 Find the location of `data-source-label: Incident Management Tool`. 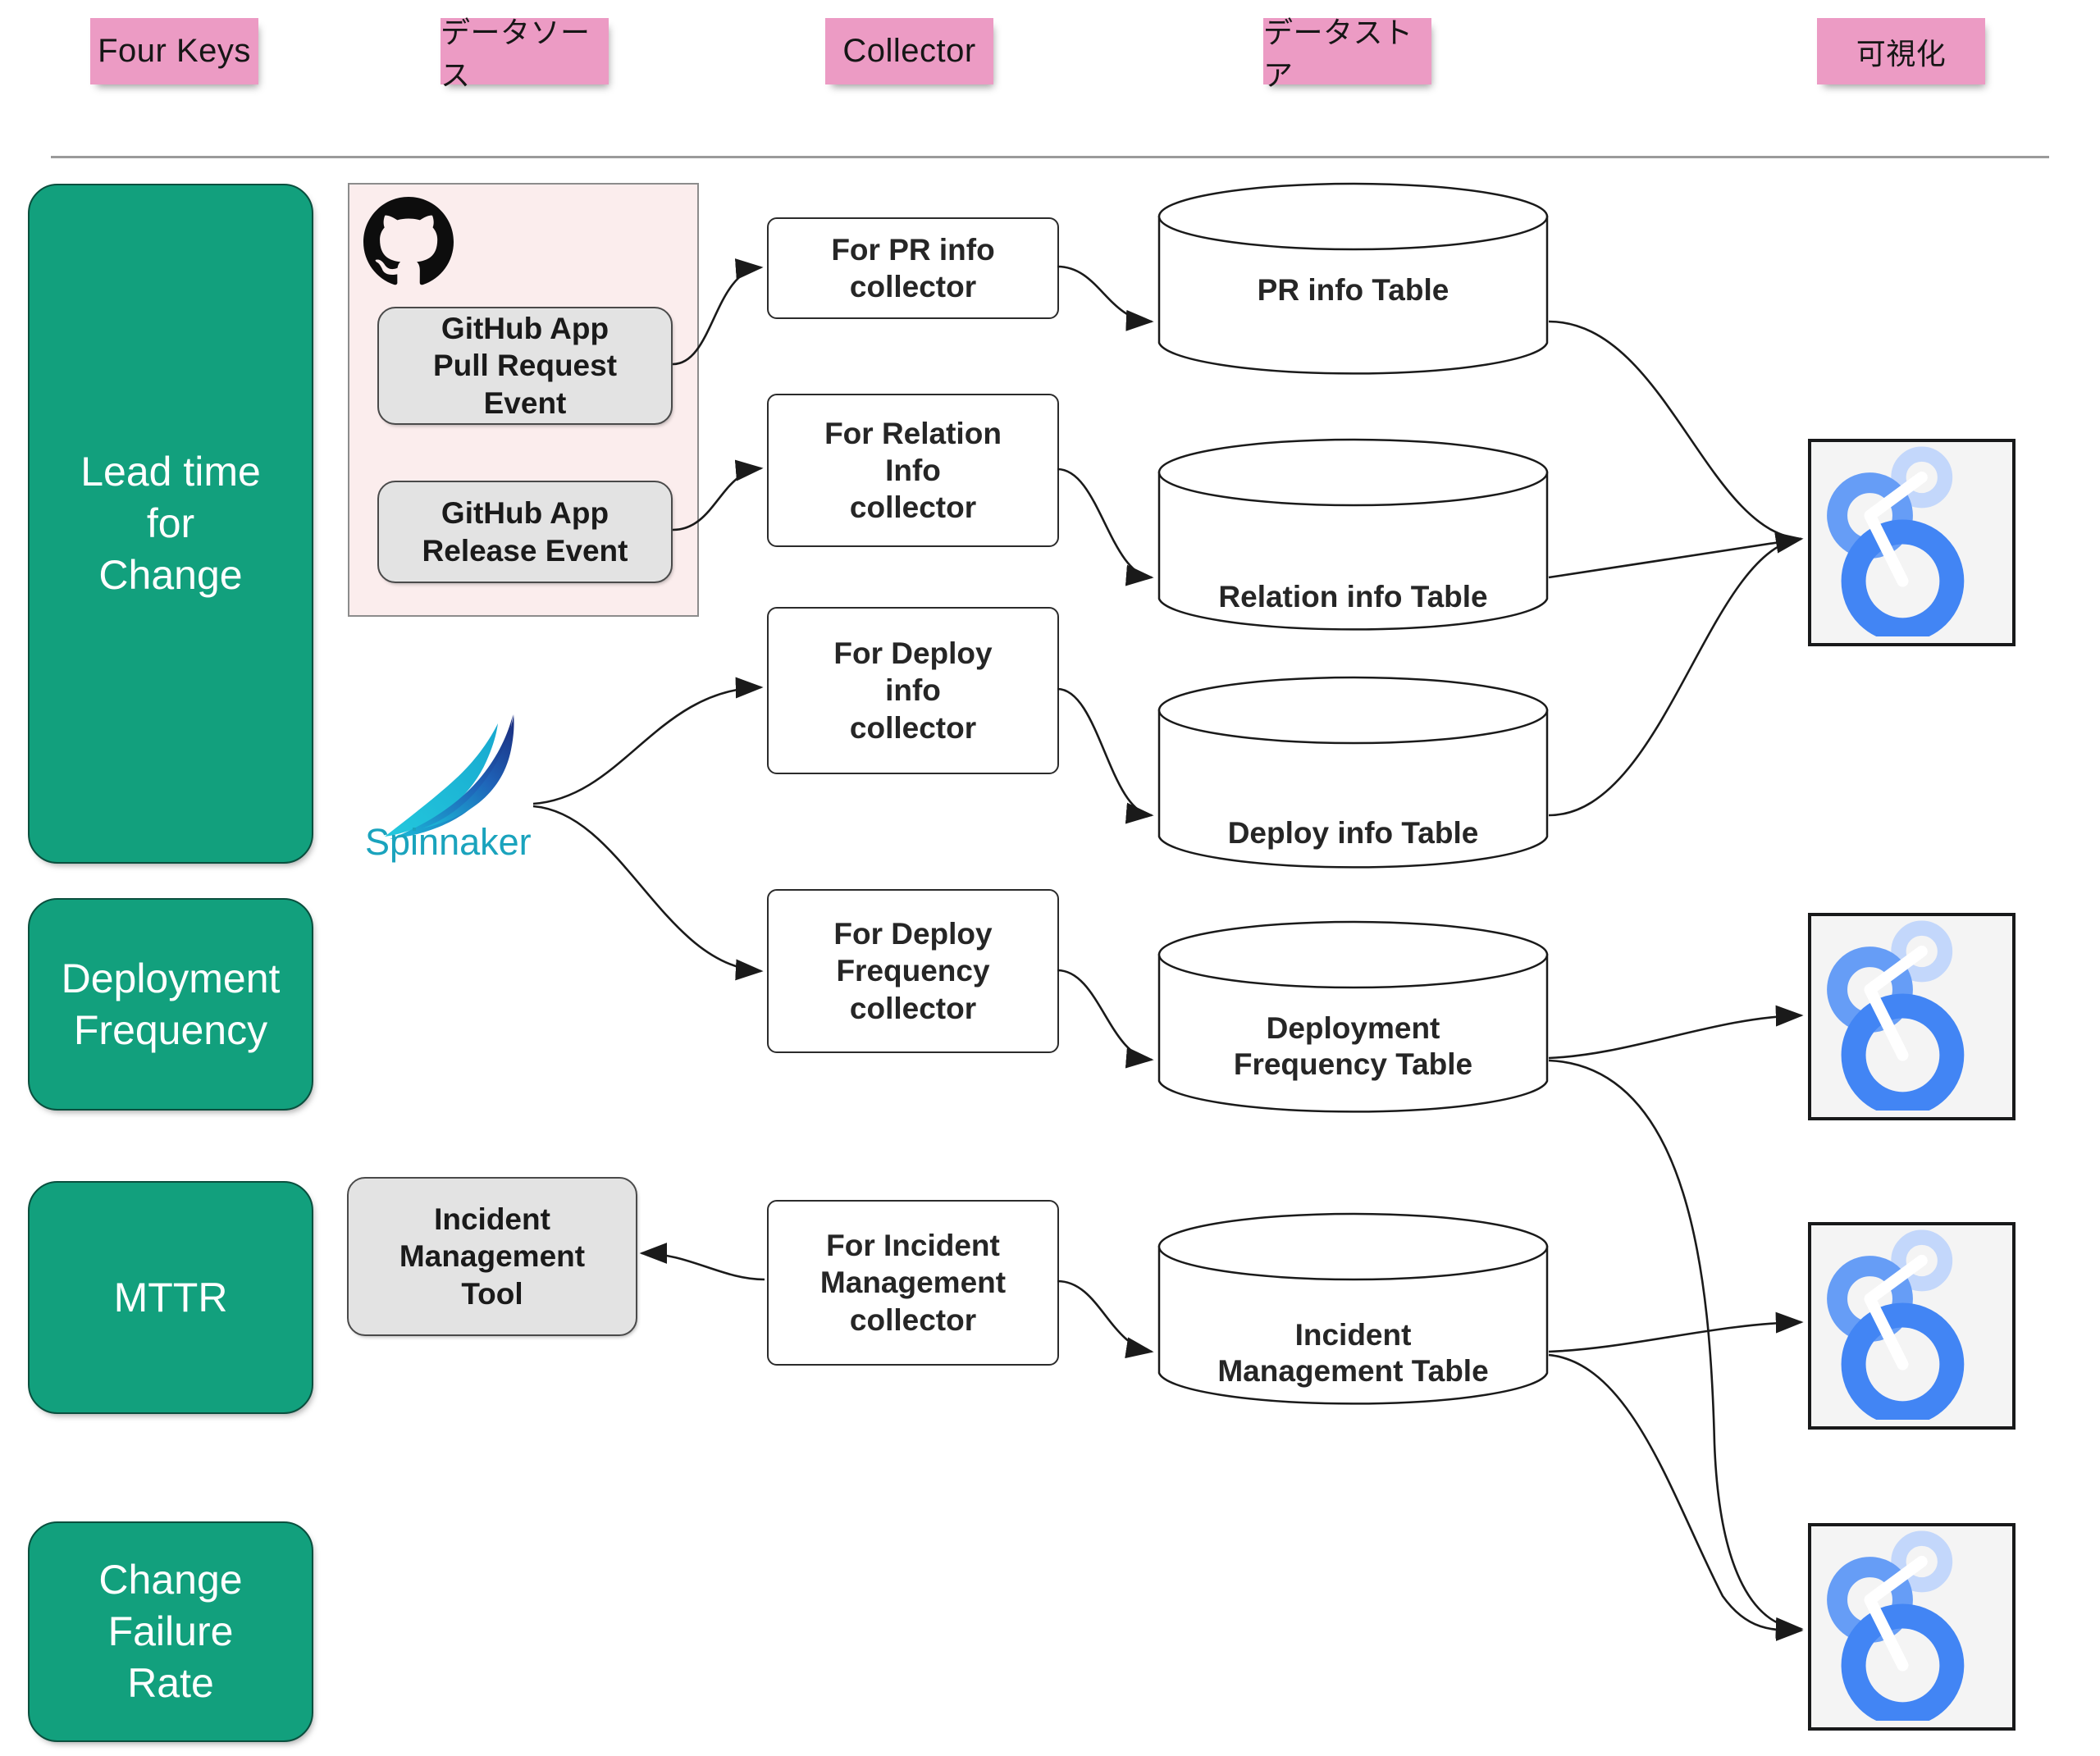

data-source-label: Incident Management Tool is located at coordinates (492, 1257).